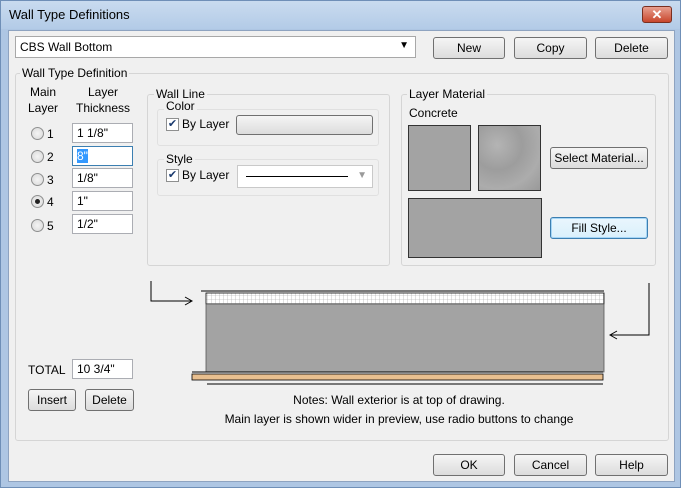 This screenshot has height=488, width=681. I want to click on layer-2-thickness-input: 8", so click(102, 156).